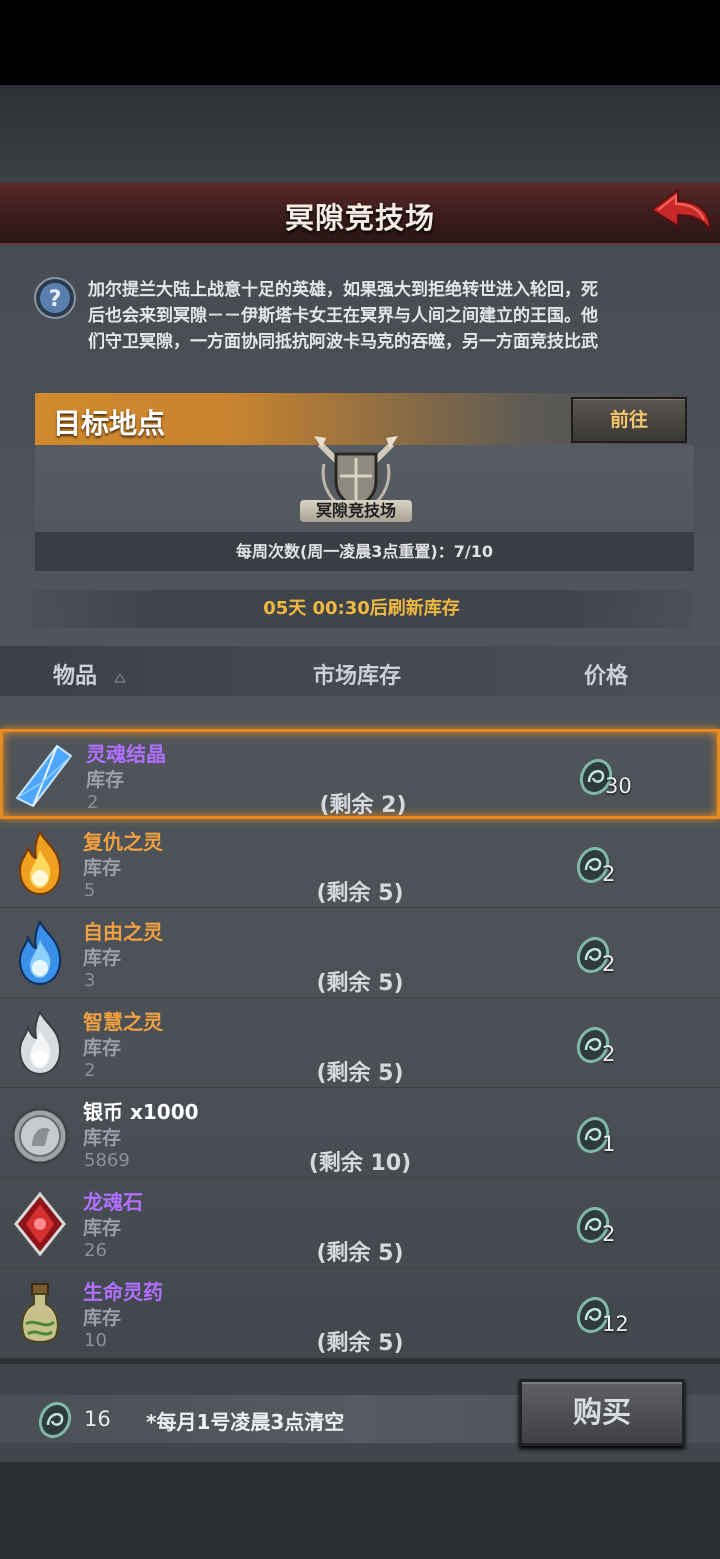 The image size is (720, 1559). I want to click on reset-note: *每月1号凌晨3点清空, so click(245, 1422).